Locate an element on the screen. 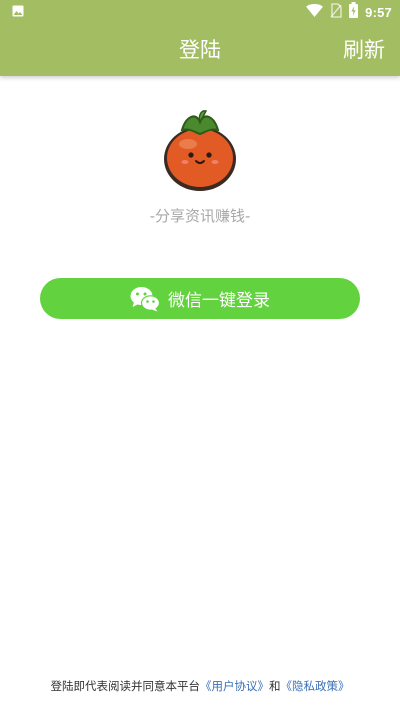 This screenshot has width=400, height=711. app-bar: 9:57 登陆 刷新 is located at coordinates (200, 38).